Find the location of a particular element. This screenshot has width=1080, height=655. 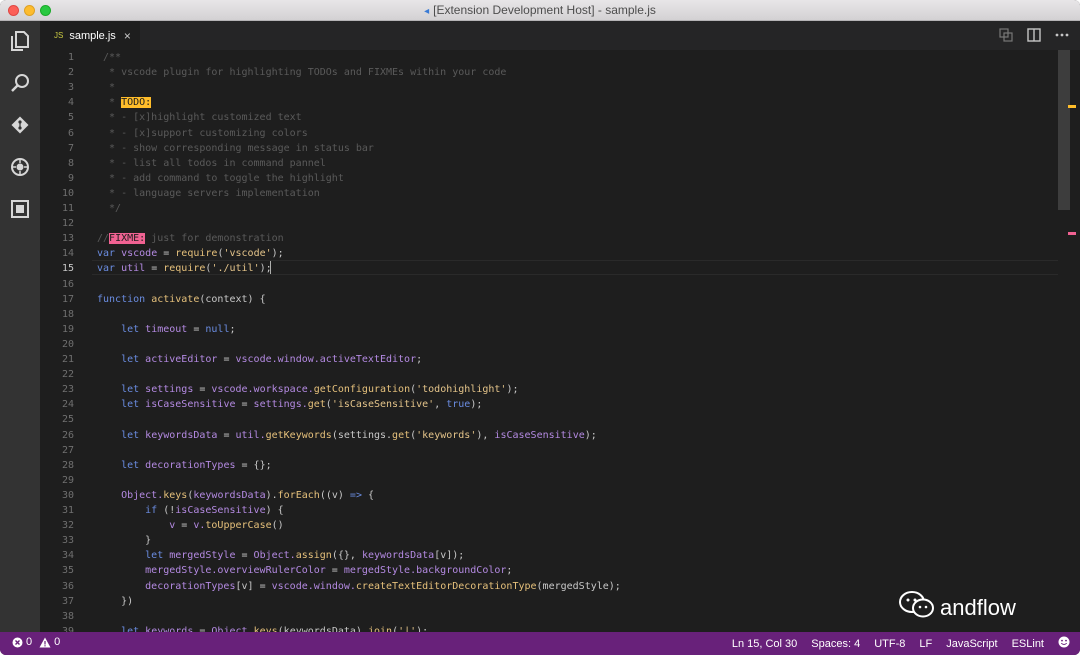

watermark-text: andflow is located at coordinates (978, 607).